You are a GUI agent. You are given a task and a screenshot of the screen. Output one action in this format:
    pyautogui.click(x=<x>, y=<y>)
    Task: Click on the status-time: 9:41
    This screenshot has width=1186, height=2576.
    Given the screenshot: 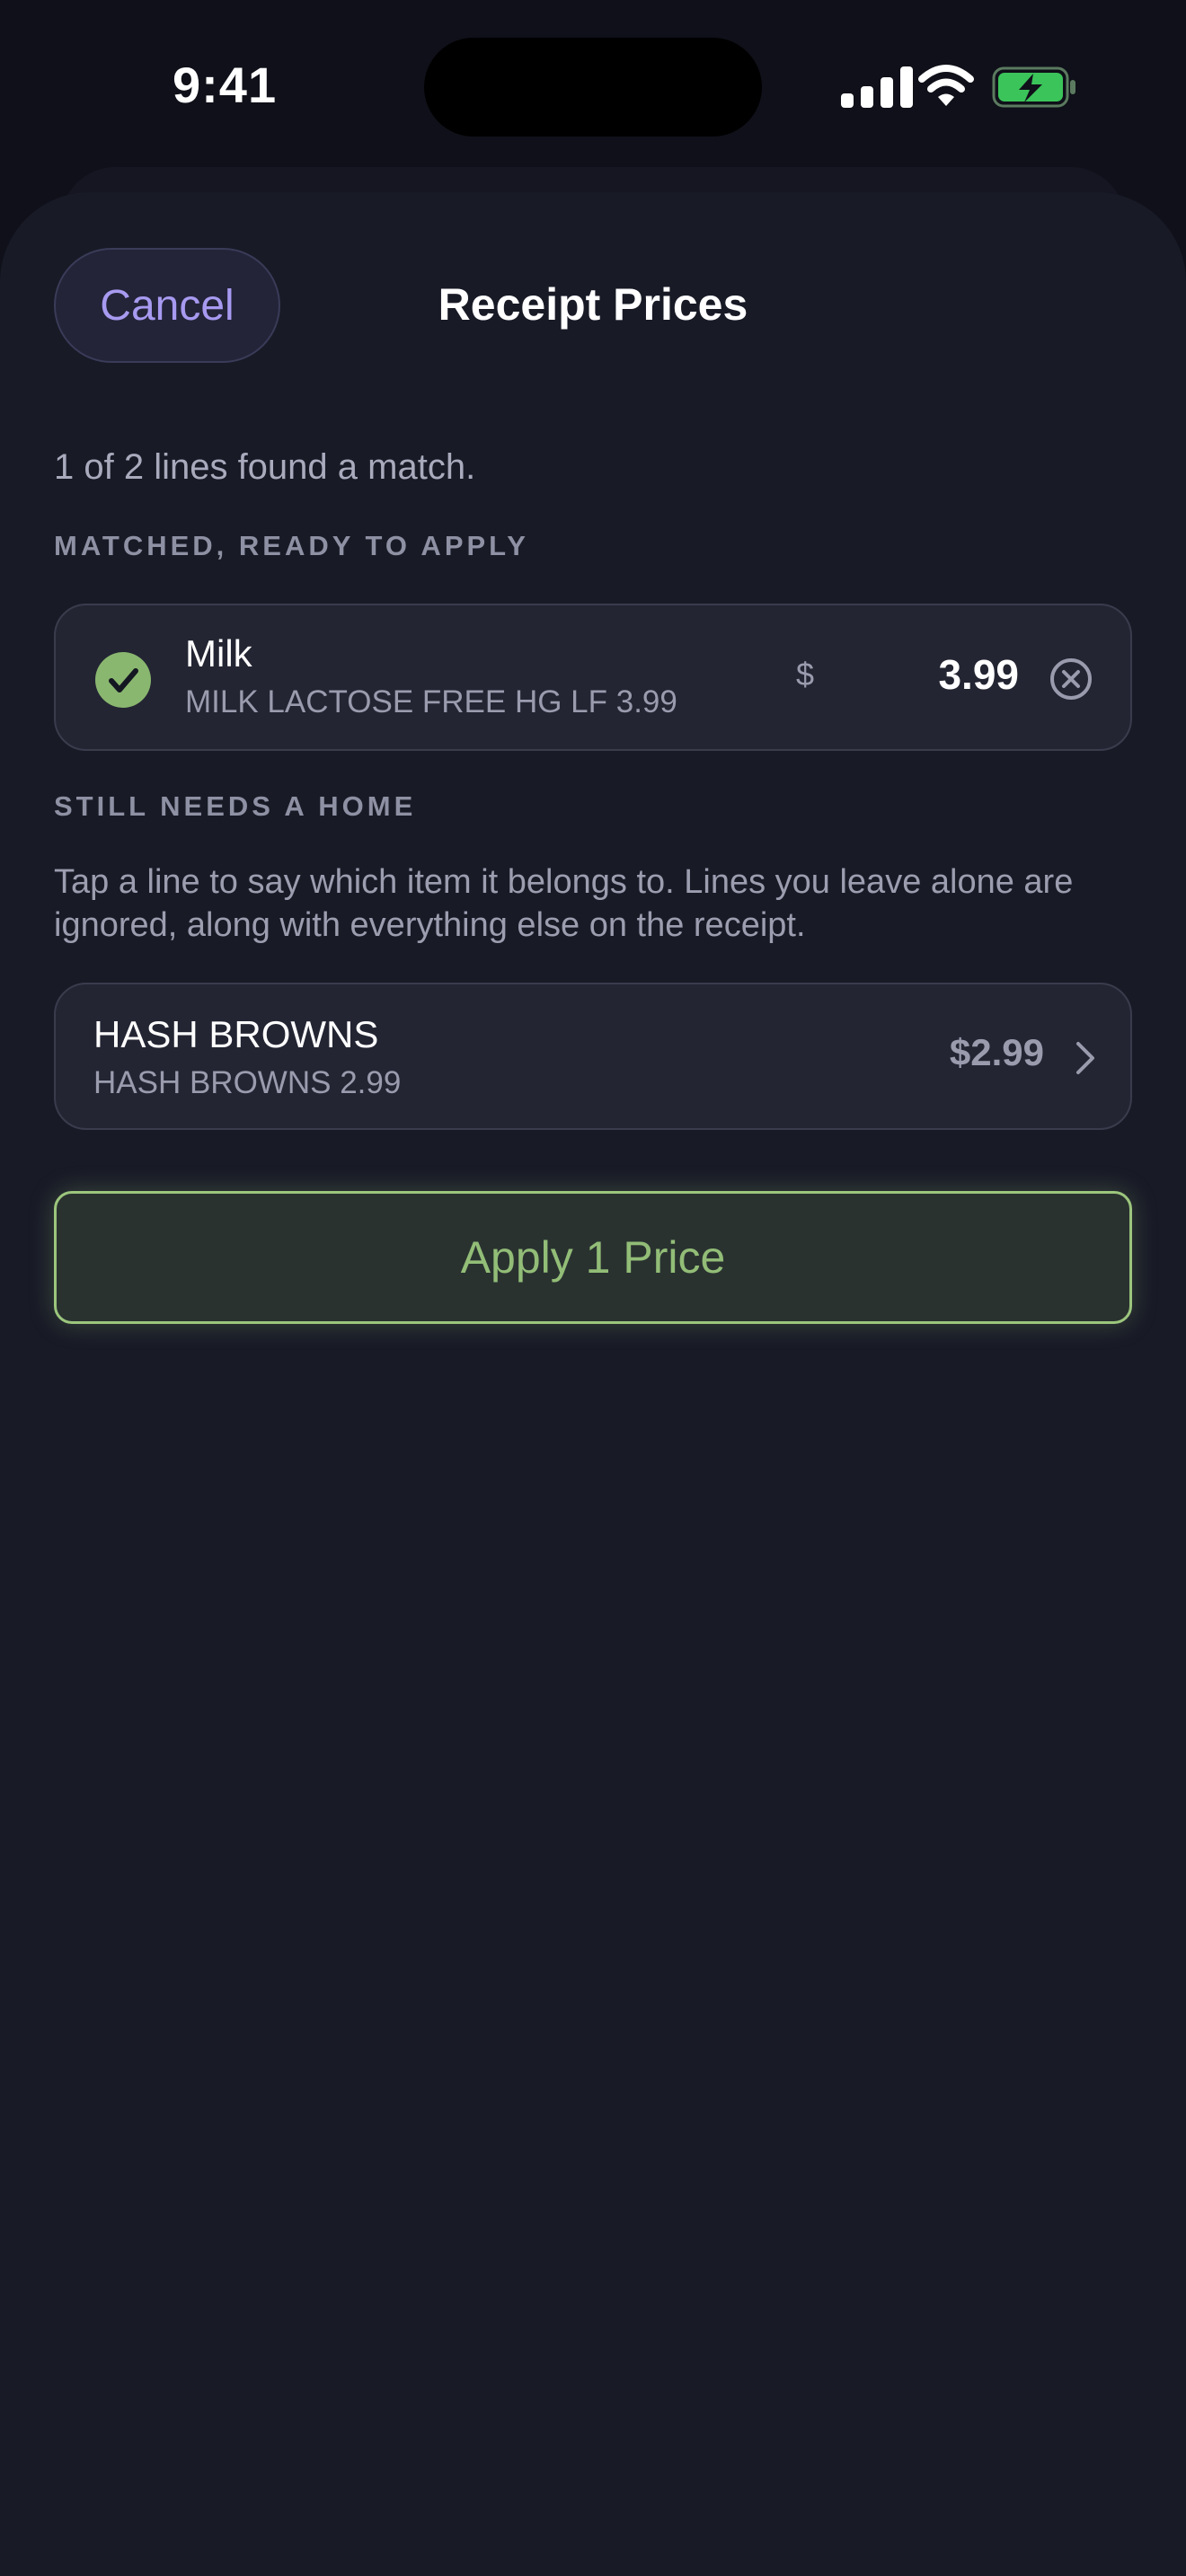 What is the action you would take?
    pyautogui.click(x=225, y=85)
    